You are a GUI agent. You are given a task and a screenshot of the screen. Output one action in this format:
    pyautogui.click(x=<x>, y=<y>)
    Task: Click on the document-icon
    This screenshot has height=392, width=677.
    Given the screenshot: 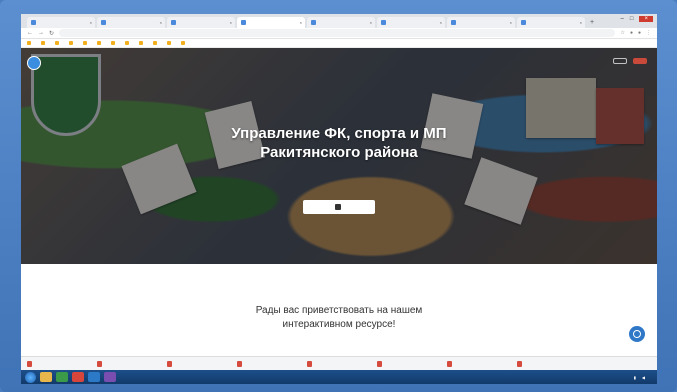 What is the action you would take?
    pyautogui.click(x=337, y=207)
    